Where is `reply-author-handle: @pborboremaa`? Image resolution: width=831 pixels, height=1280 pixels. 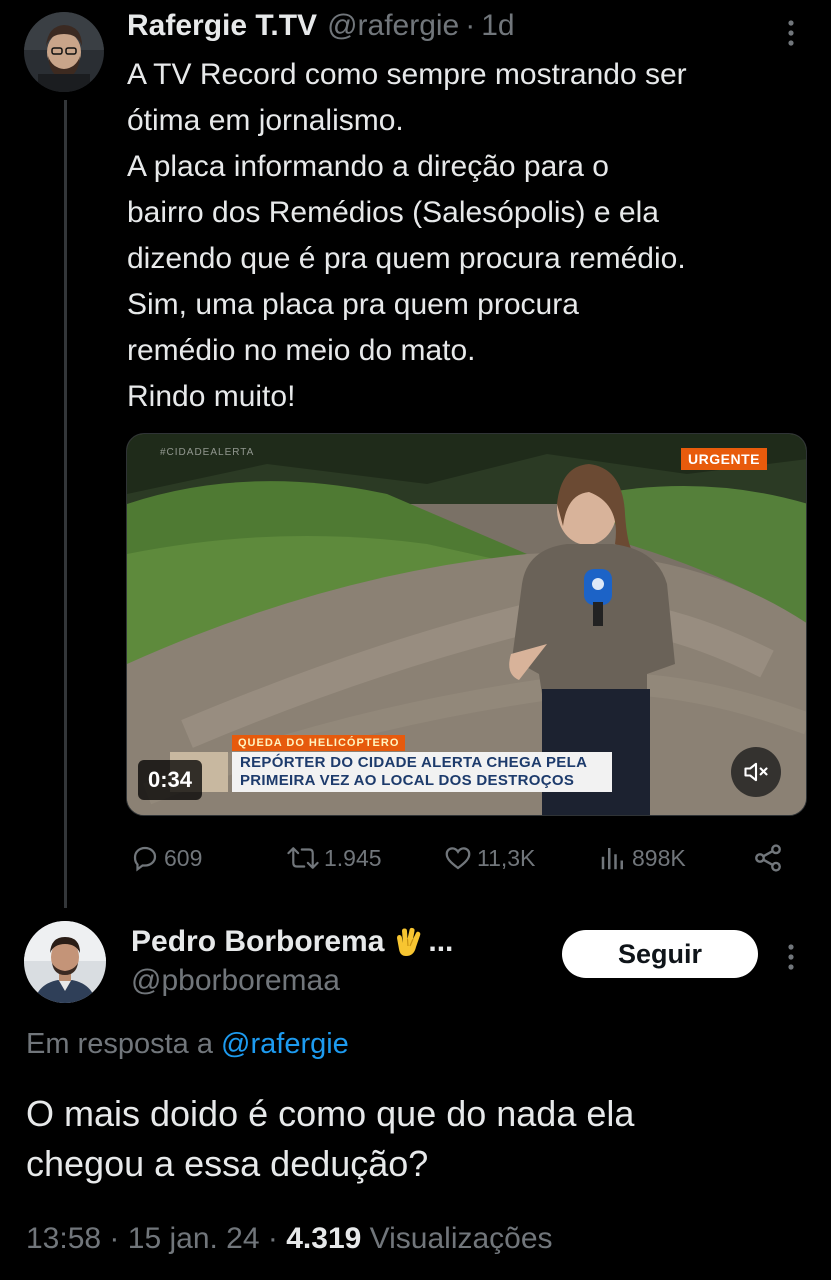 reply-author-handle: @pborboremaa is located at coordinates (235, 981).